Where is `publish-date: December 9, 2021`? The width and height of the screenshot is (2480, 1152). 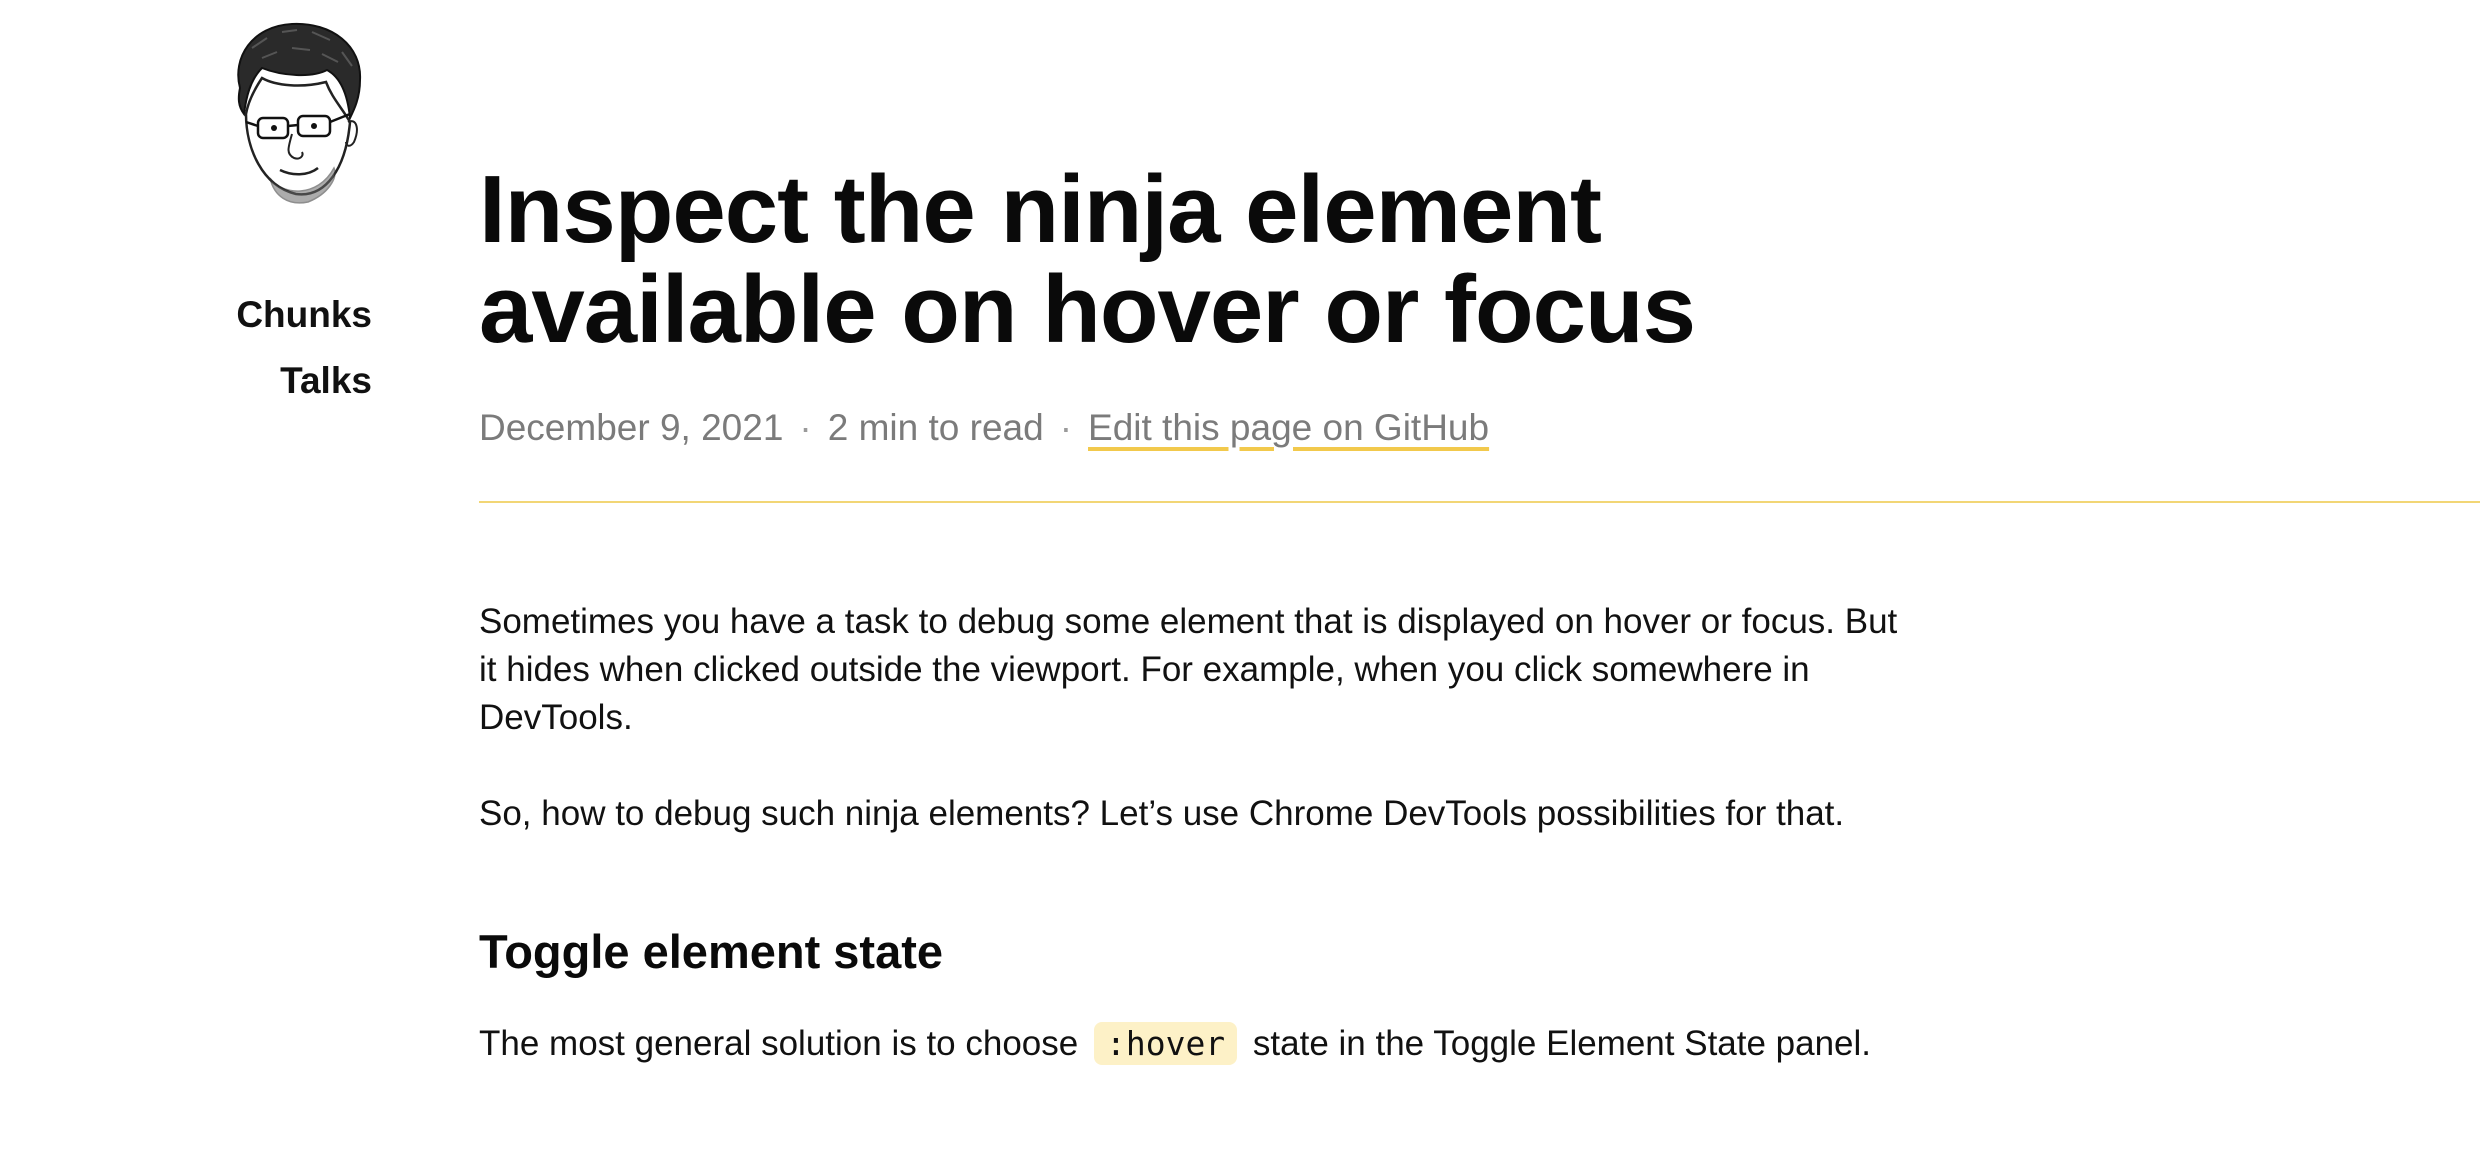
publish-date: December 9, 2021 is located at coordinates (631, 427).